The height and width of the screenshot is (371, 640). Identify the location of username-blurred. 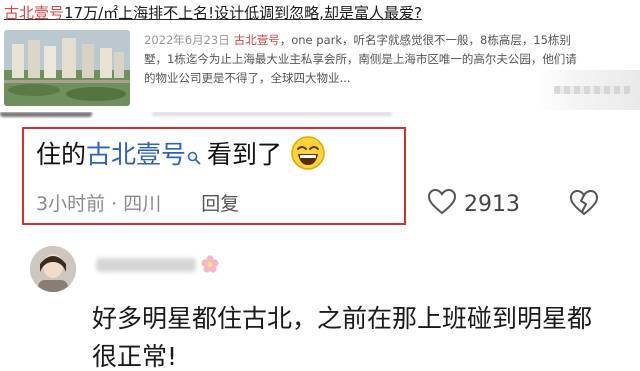
(146, 265).